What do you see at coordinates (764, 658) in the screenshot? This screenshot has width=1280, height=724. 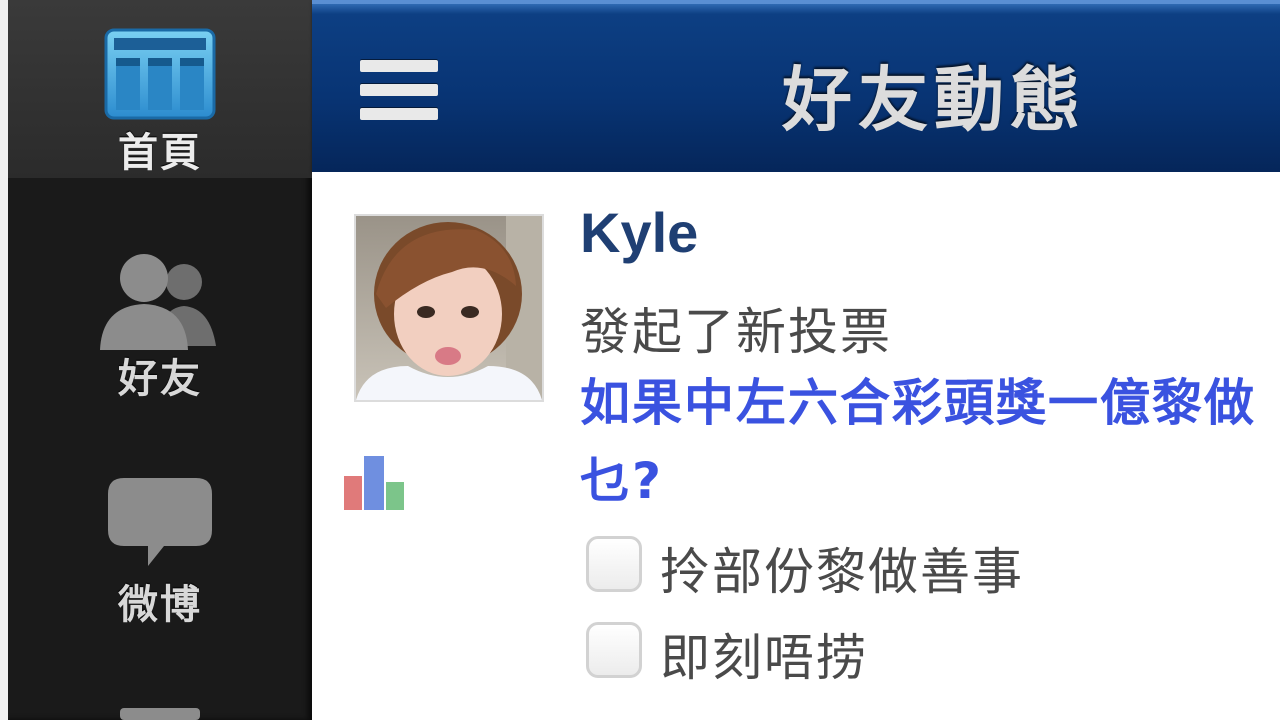 I see `poll-option-label: 即刻唔捞` at bounding box center [764, 658].